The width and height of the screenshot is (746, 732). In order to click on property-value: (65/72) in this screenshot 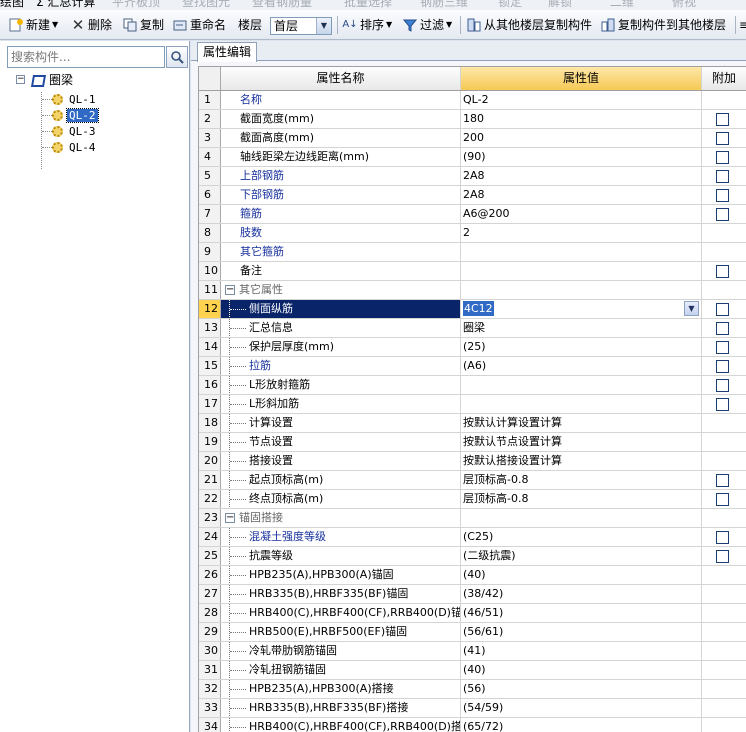, I will do `click(581, 725)`.